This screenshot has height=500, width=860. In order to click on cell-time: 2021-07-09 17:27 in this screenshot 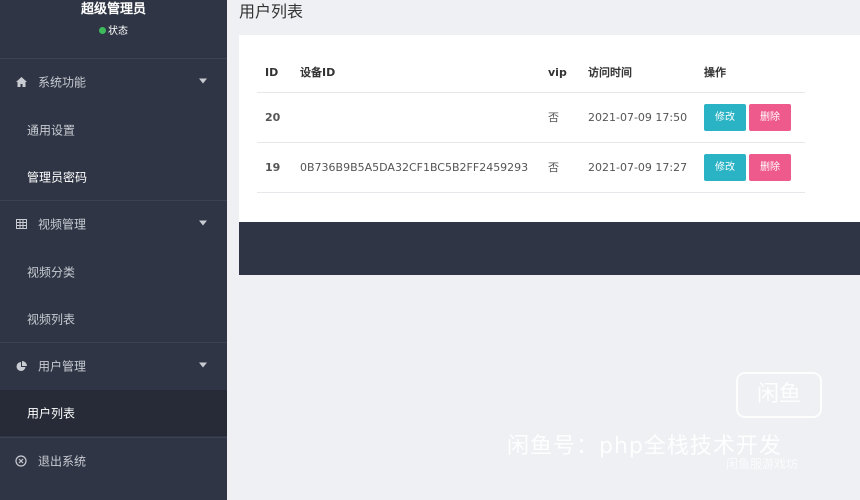, I will do `click(638, 167)`.